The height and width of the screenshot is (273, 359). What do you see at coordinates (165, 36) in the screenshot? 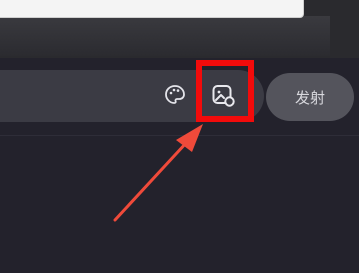
I see `panel-shadow` at bounding box center [165, 36].